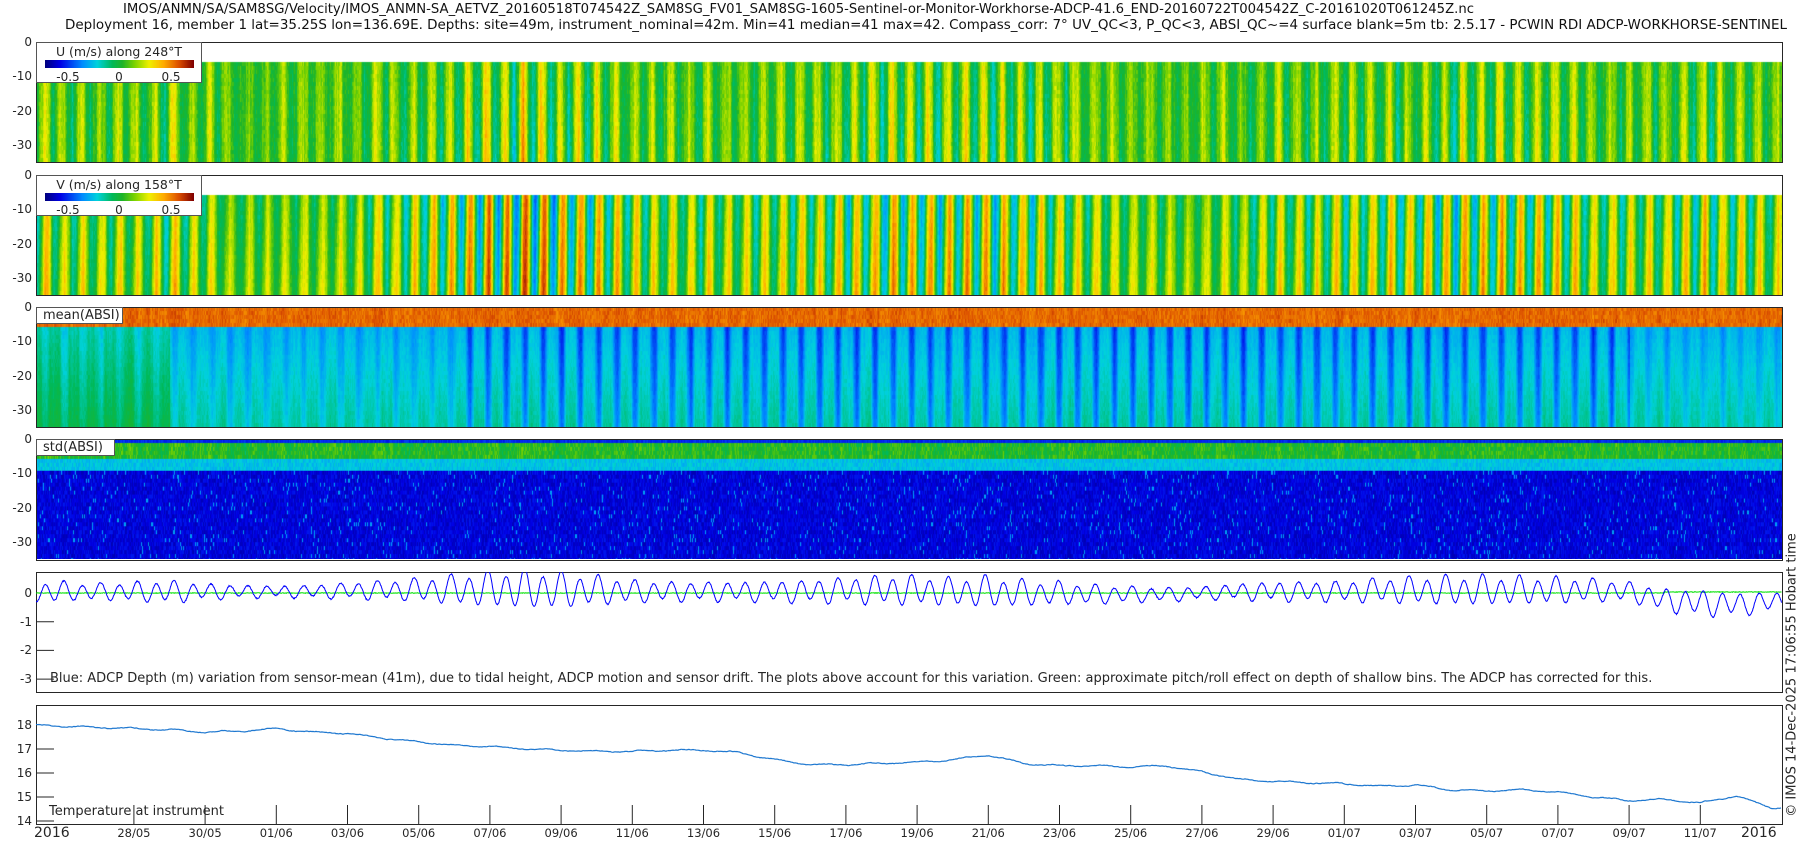 This screenshot has width=1800, height=850. Describe the element at coordinates (561, 833) in the screenshot. I see `x-date-label: 09/06` at that location.